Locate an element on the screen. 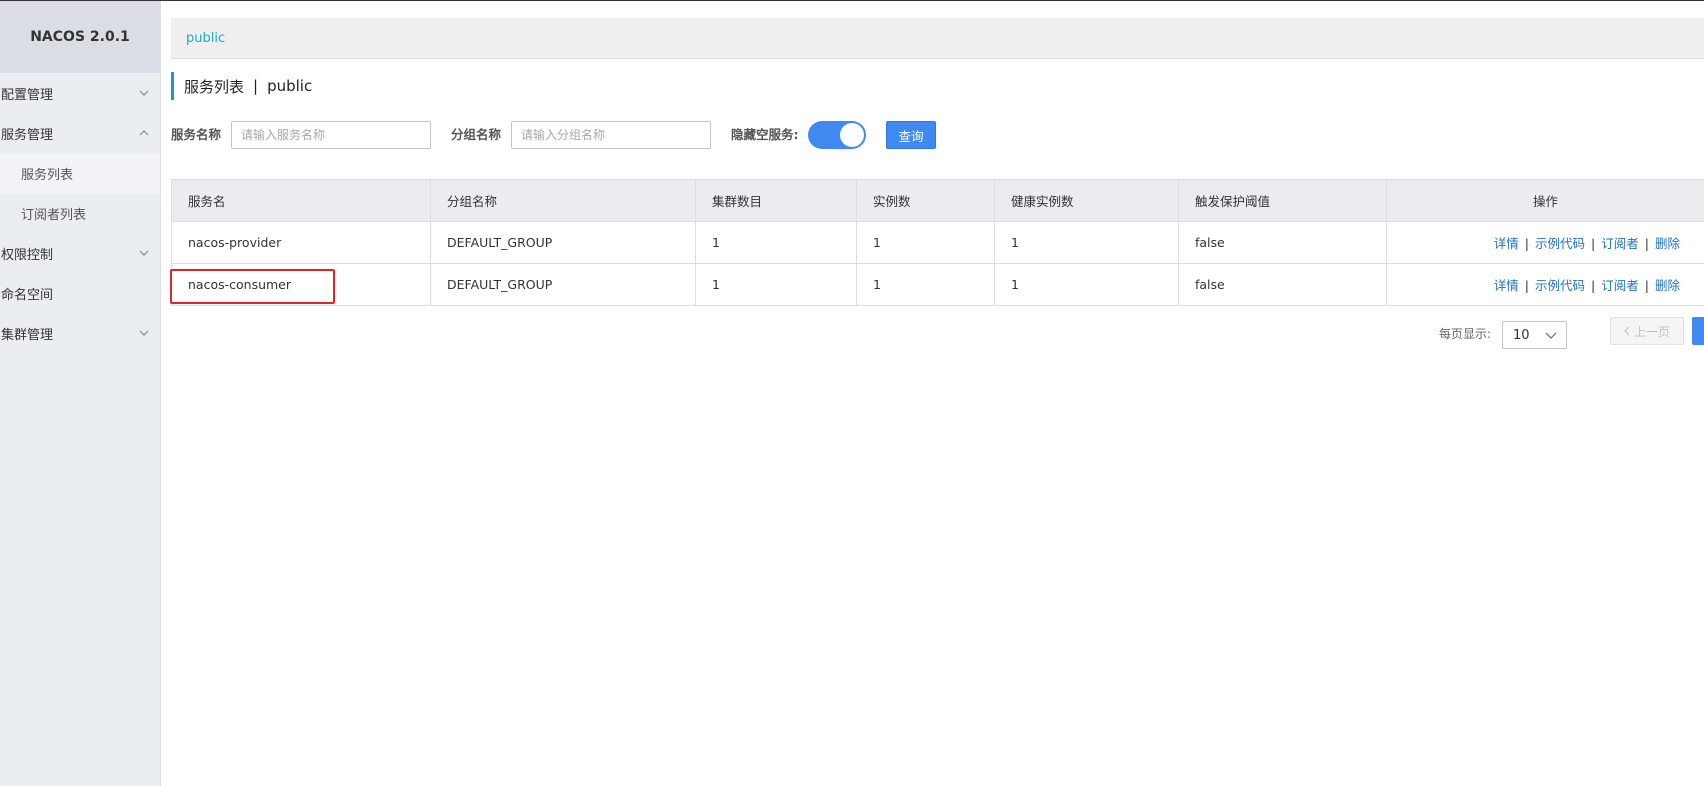 The height and width of the screenshot is (786, 1704). sidebar-item-label: 配置管理 is located at coordinates (27, 95).